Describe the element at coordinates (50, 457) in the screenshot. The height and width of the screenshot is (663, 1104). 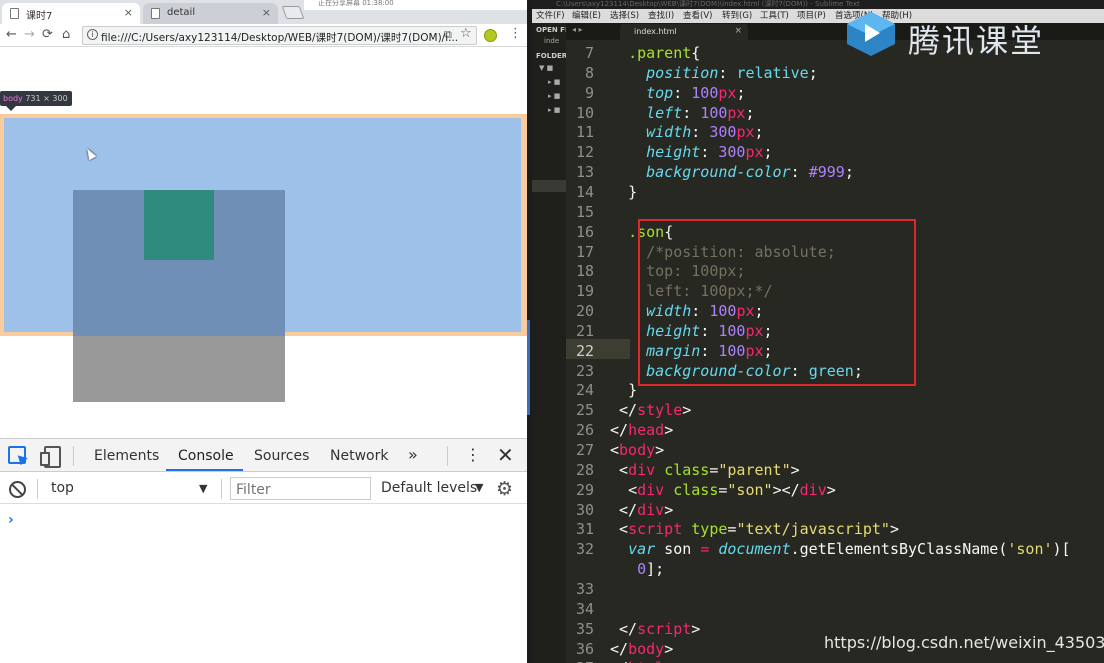
I see `device-toolbar-icon` at that location.